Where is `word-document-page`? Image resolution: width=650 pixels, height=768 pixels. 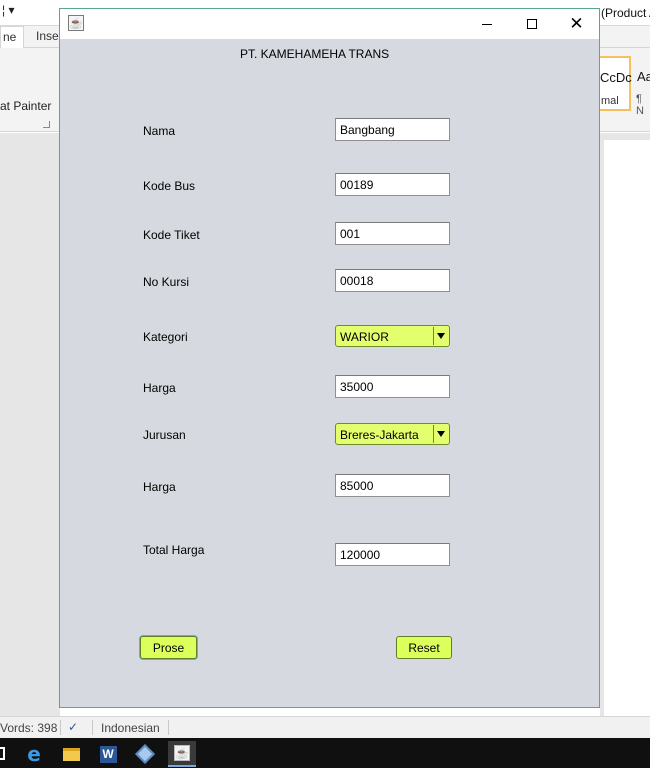
word-document-page is located at coordinates (627, 428).